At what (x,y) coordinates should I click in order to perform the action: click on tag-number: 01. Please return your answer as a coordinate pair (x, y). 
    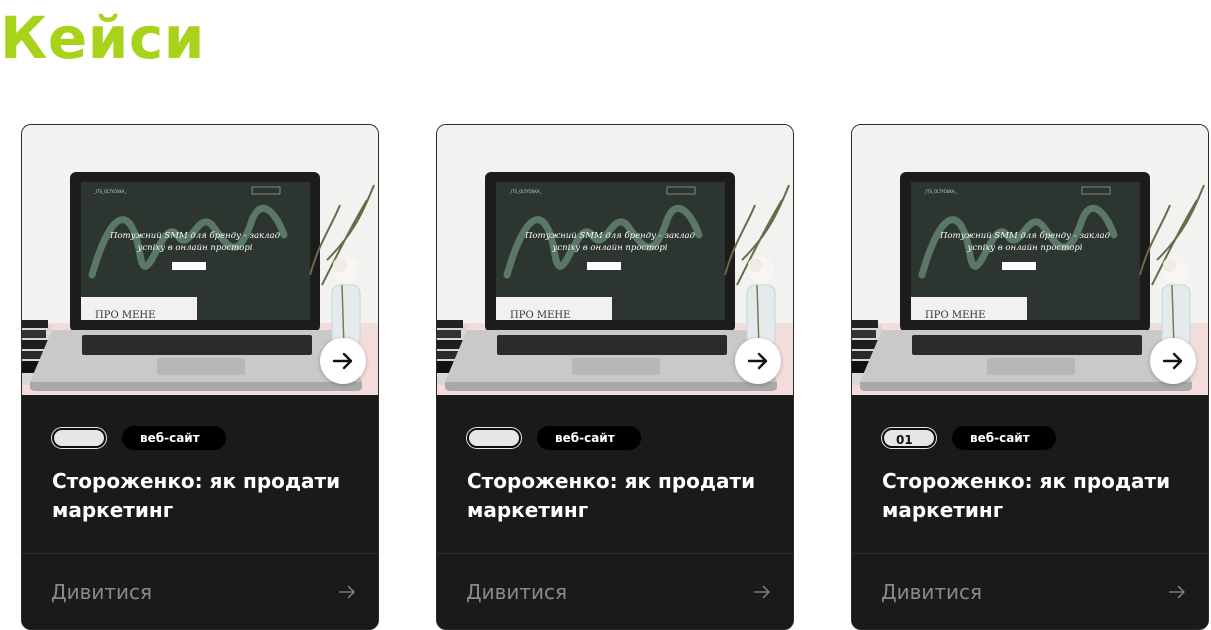
    Looking at the image, I should click on (909, 438).